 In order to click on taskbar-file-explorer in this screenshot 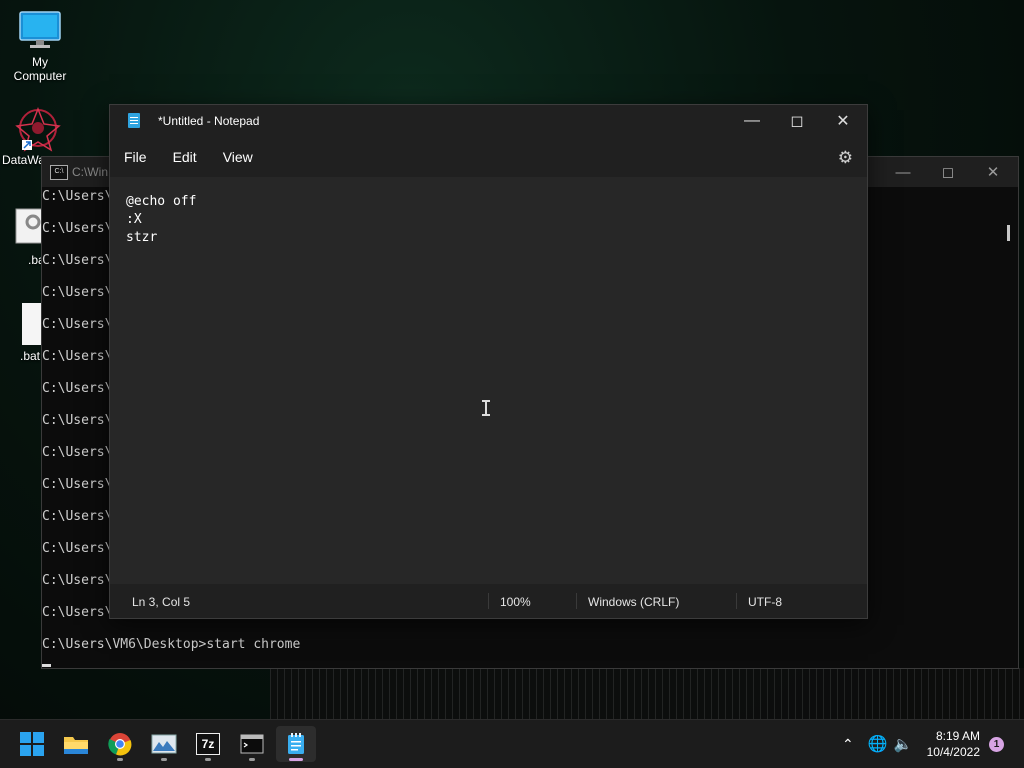, I will do `click(76, 744)`.